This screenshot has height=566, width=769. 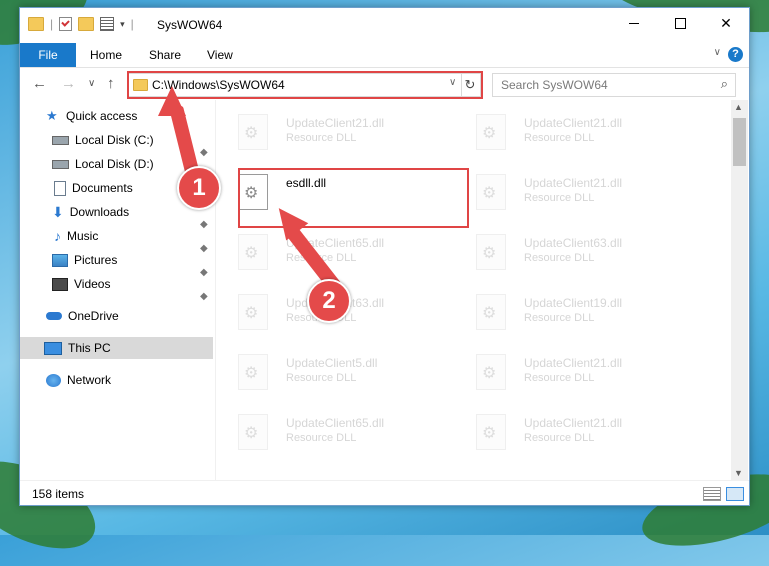 What do you see at coordinates (83, 236) in the screenshot?
I see `sidebar-item-label: Music` at bounding box center [83, 236].